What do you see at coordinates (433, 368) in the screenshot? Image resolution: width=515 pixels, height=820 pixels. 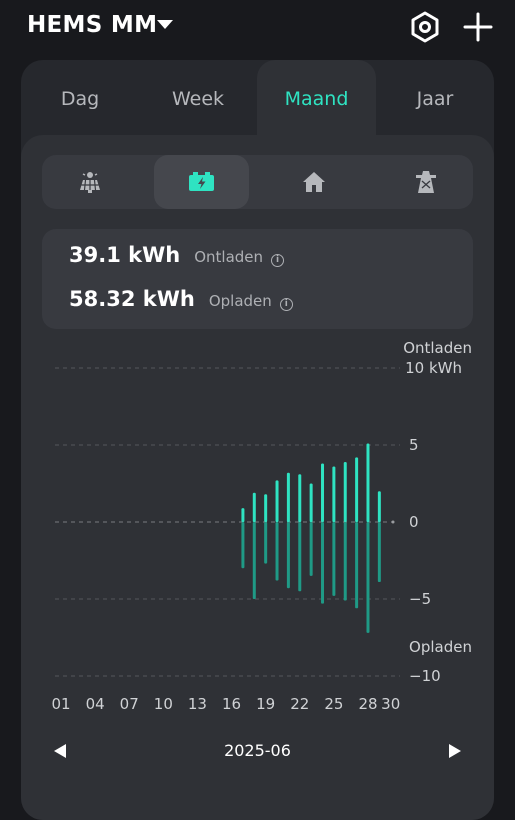 I see `y-tick-label: 10 kWh` at bounding box center [433, 368].